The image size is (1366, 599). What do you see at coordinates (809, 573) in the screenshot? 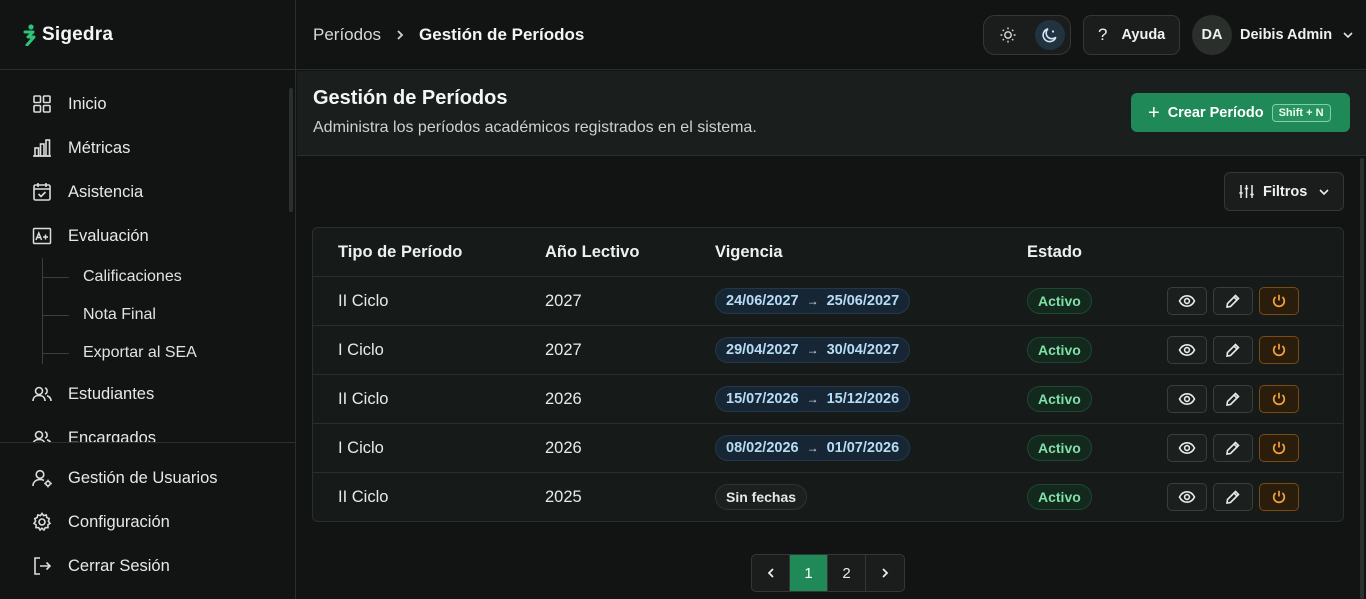
I see `page-button-1: 1` at bounding box center [809, 573].